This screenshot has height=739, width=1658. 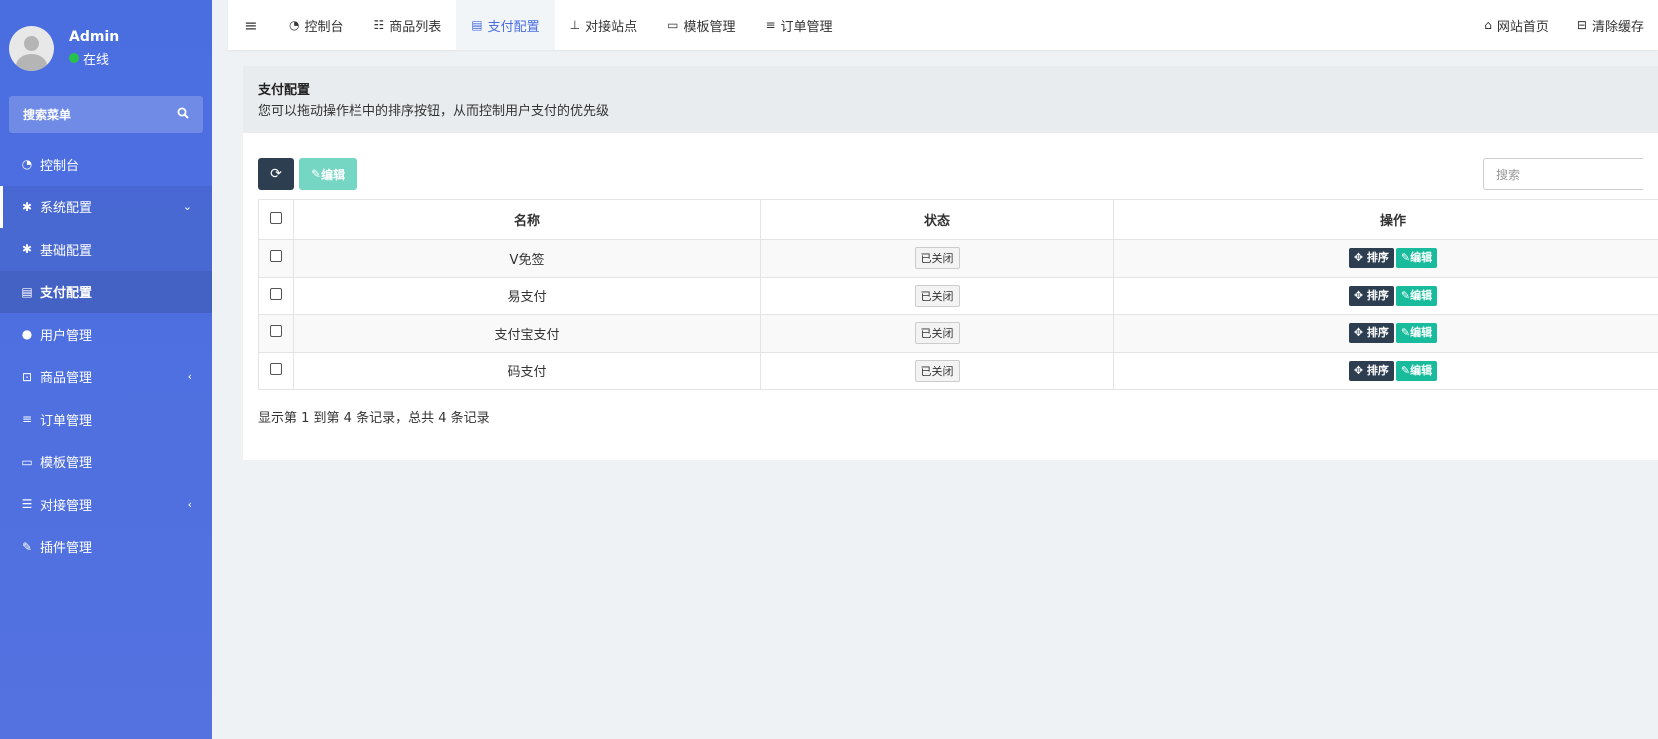 I want to click on table-toolbar: ⟳ ✎ 编辑 搜索, so click(x=950, y=174).